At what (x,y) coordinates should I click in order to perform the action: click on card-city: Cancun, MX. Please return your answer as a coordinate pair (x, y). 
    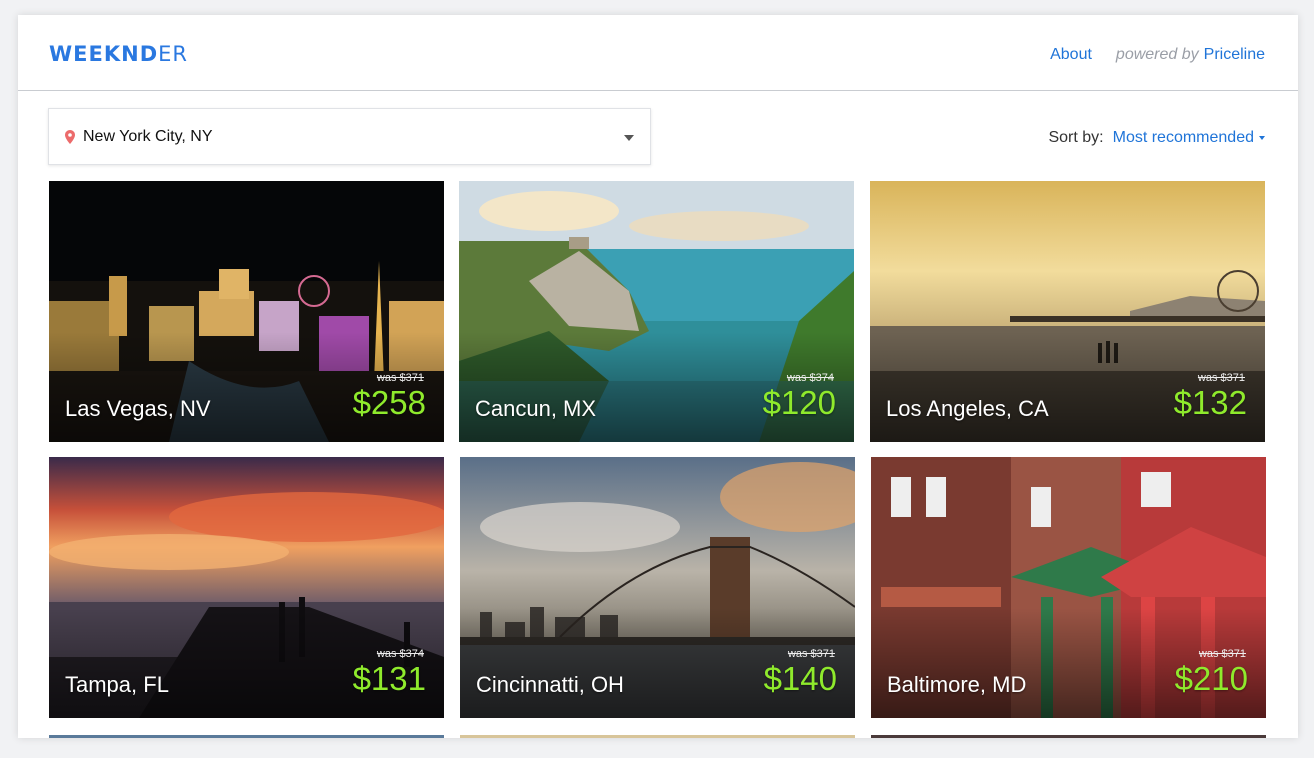
    Looking at the image, I should click on (536, 408).